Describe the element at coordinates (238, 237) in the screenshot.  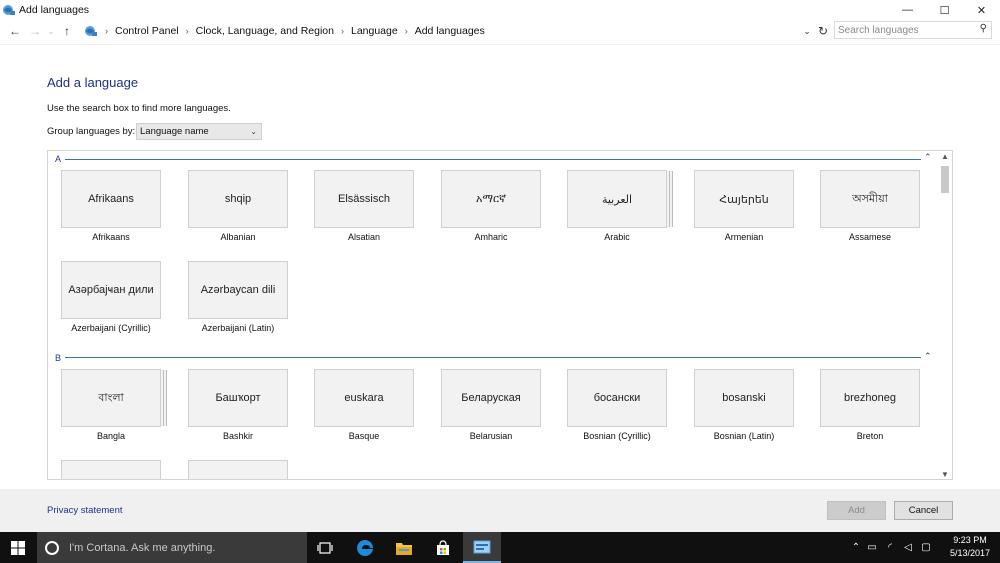
I see `language-tile-label: Albanian` at that location.